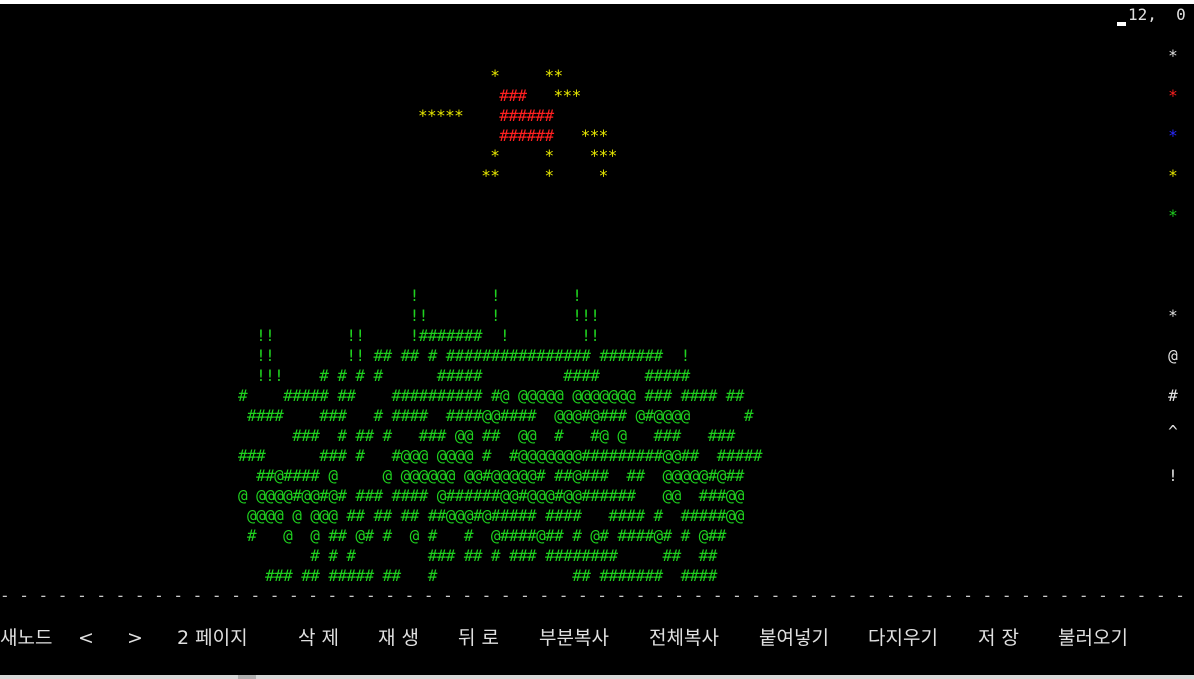 Image resolution: width=1194 pixels, height=679 pixels. What do you see at coordinates (903, 638) in the screenshot?
I see `clear-all-button: 다지우기` at bounding box center [903, 638].